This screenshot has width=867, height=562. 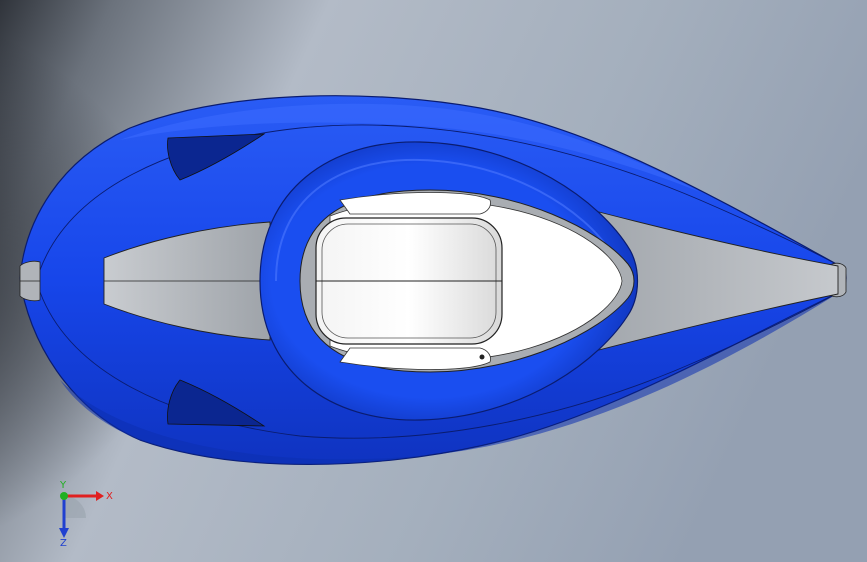 What do you see at coordinates (109, 496) in the screenshot?
I see `x-axis-label: X` at bounding box center [109, 496].